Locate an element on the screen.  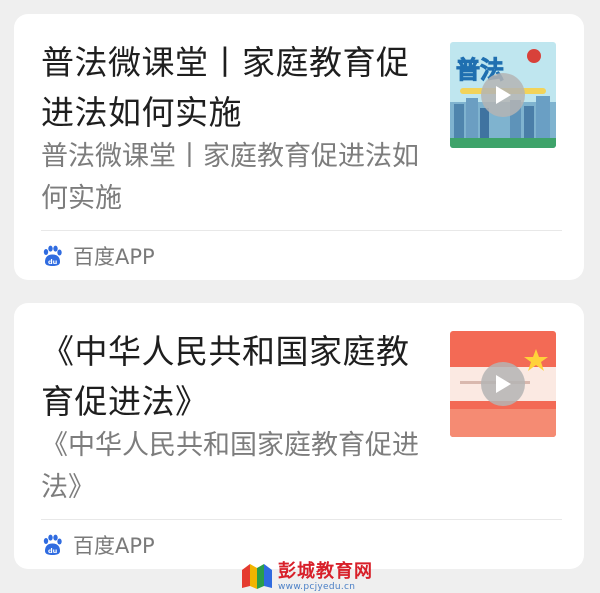
watermark-brand: 彭城教育网 is located at coordinates (325, 571).